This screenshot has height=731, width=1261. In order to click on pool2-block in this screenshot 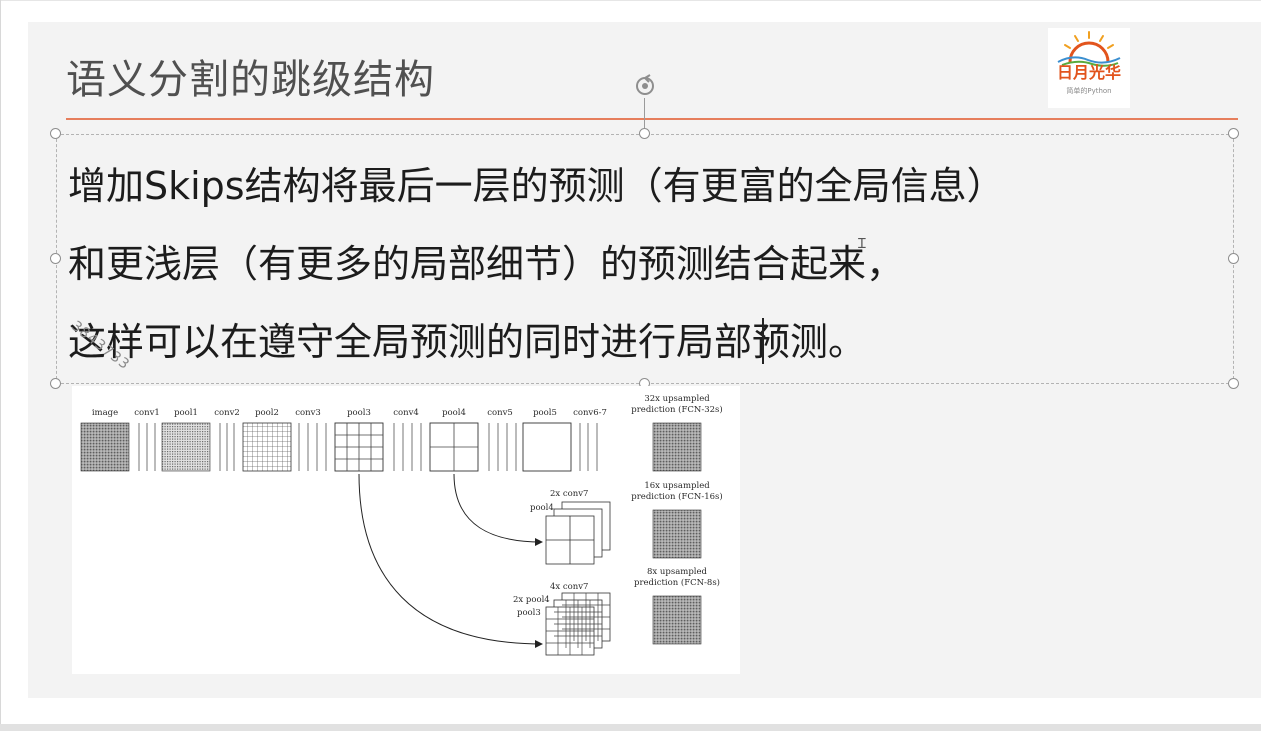, I will do `click(267, 447)`.